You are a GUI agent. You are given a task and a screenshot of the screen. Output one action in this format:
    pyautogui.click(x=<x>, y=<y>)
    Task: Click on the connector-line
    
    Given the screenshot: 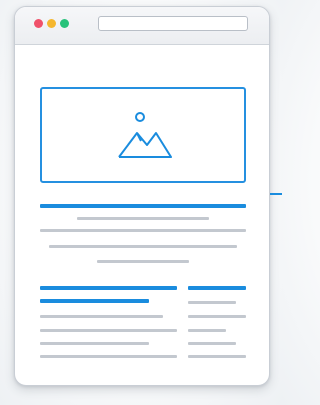 What is the action you would take?
    pyautogui.click(x=276, y=194)
    